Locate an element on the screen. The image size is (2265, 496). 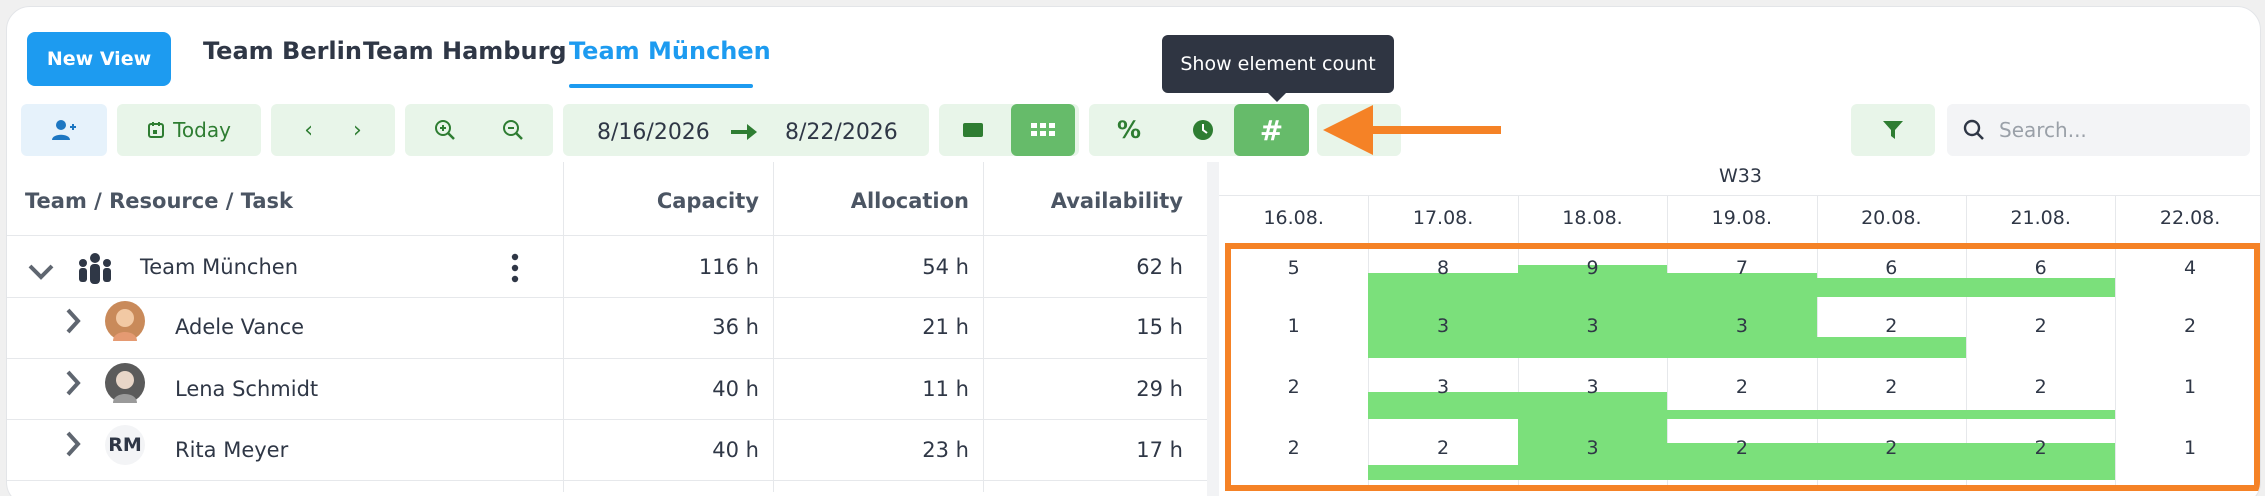
more-options-icon is located at coordinates (515, 268).